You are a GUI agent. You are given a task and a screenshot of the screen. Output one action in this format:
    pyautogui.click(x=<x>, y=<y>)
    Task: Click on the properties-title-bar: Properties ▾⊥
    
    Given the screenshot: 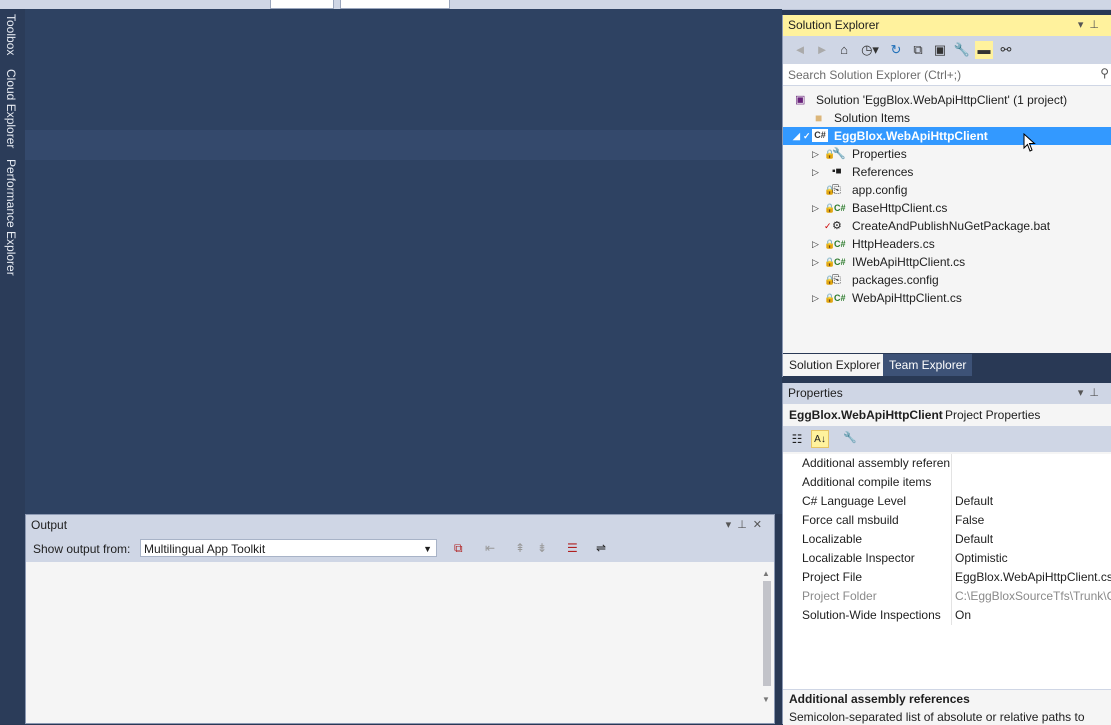 What is the action you would take?
    pyautogui.click(x=947, y=393)
    